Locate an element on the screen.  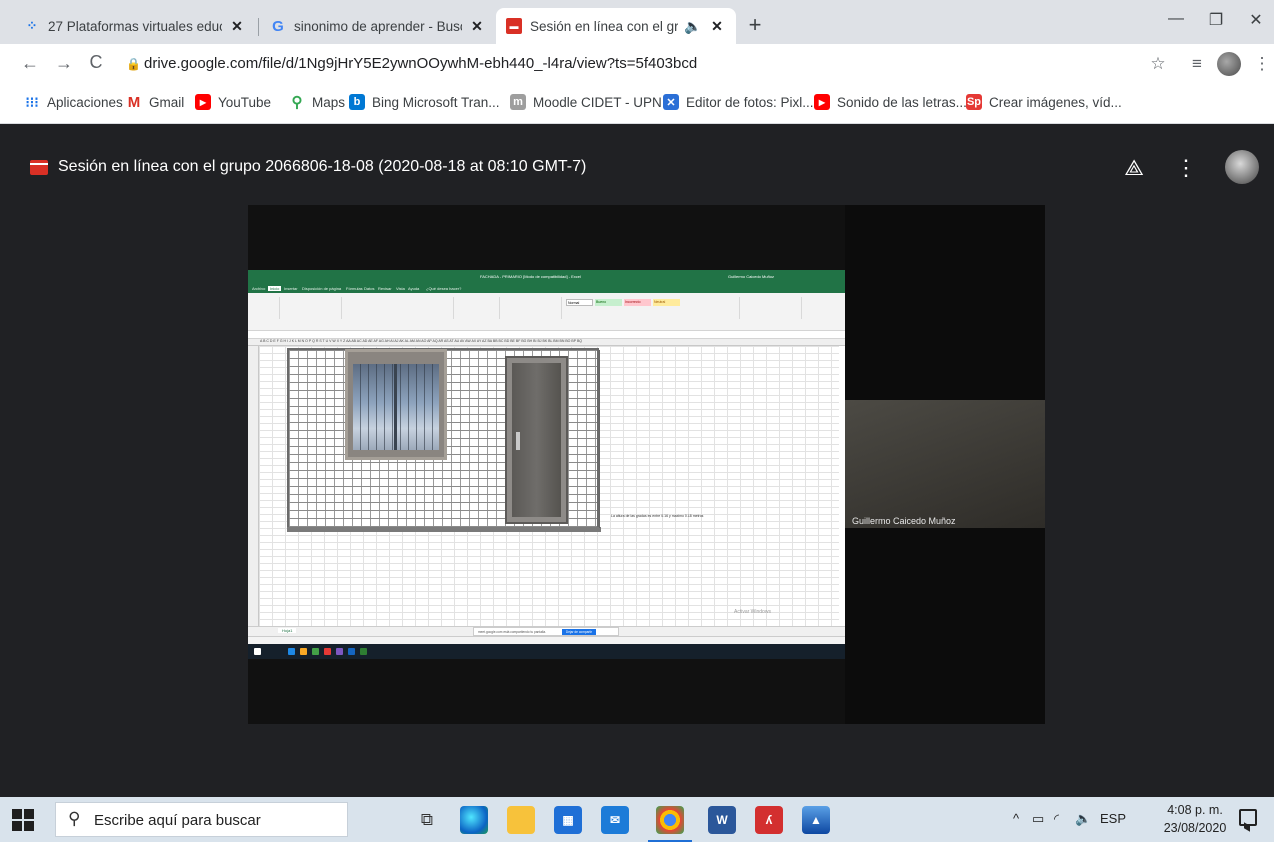
tab-plataformas: ⁘ 27 Plataformas virtuales educativ ✕ is located at coordinates (135, 26).